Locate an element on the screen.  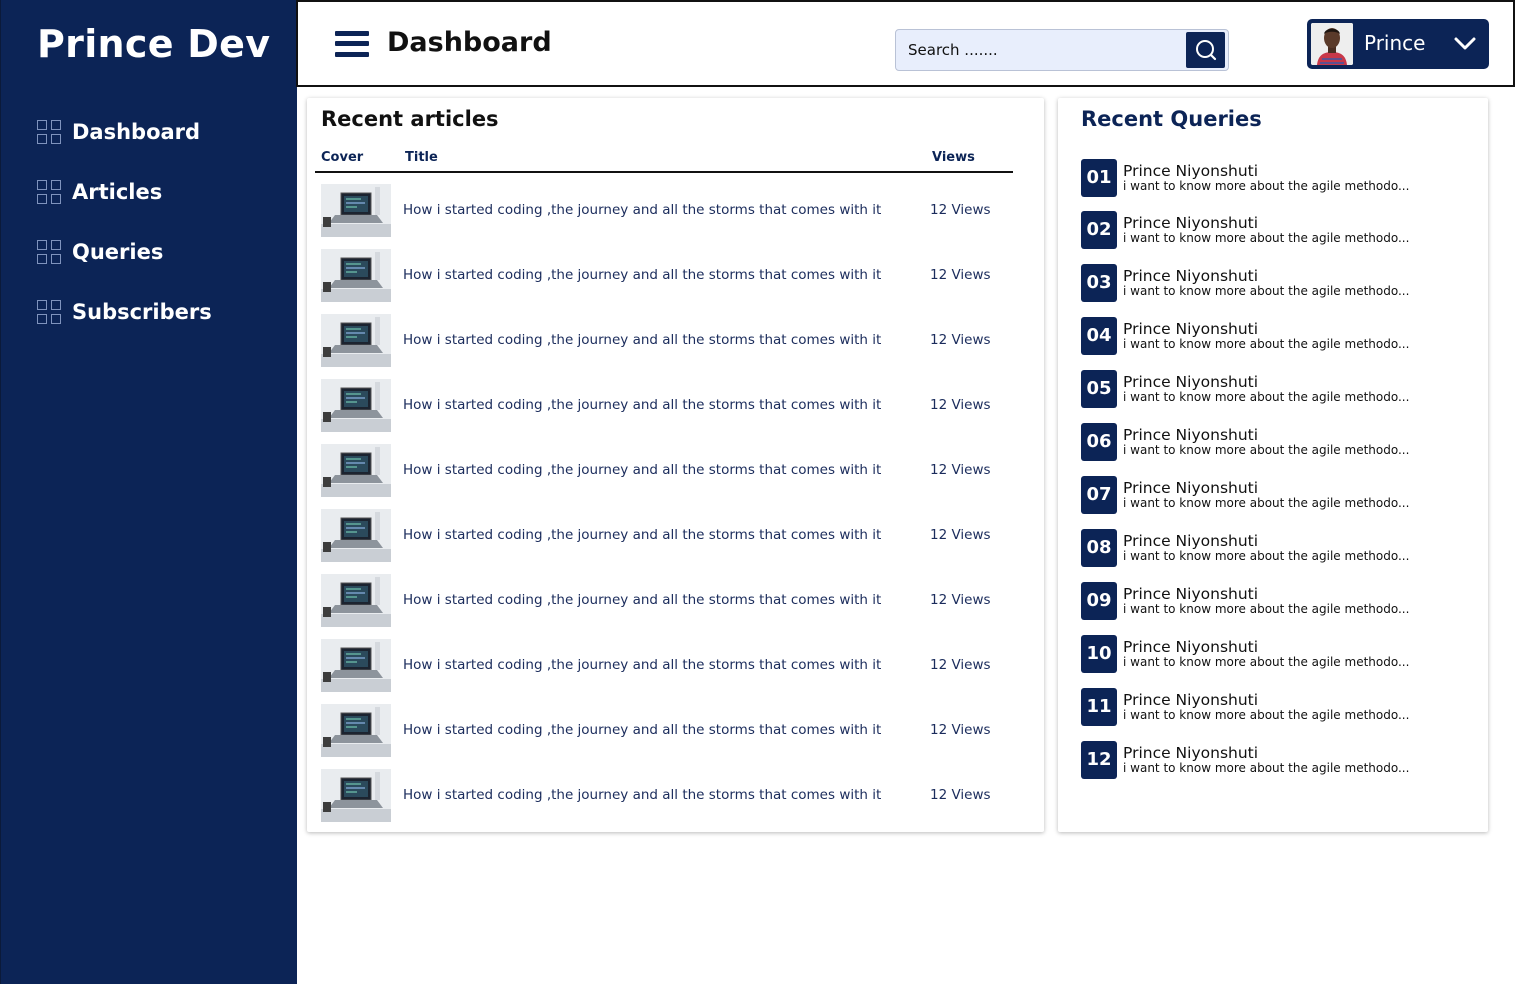
search-button is located at coordinates (1205, 50).